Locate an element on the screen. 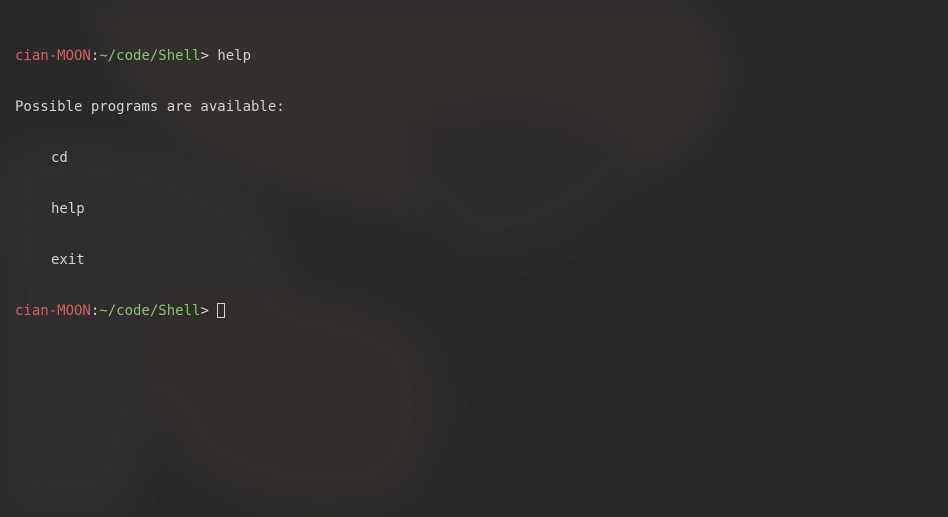 This screenshot has width=948, height=517. text-cursor is located at coordinates (221, 310).